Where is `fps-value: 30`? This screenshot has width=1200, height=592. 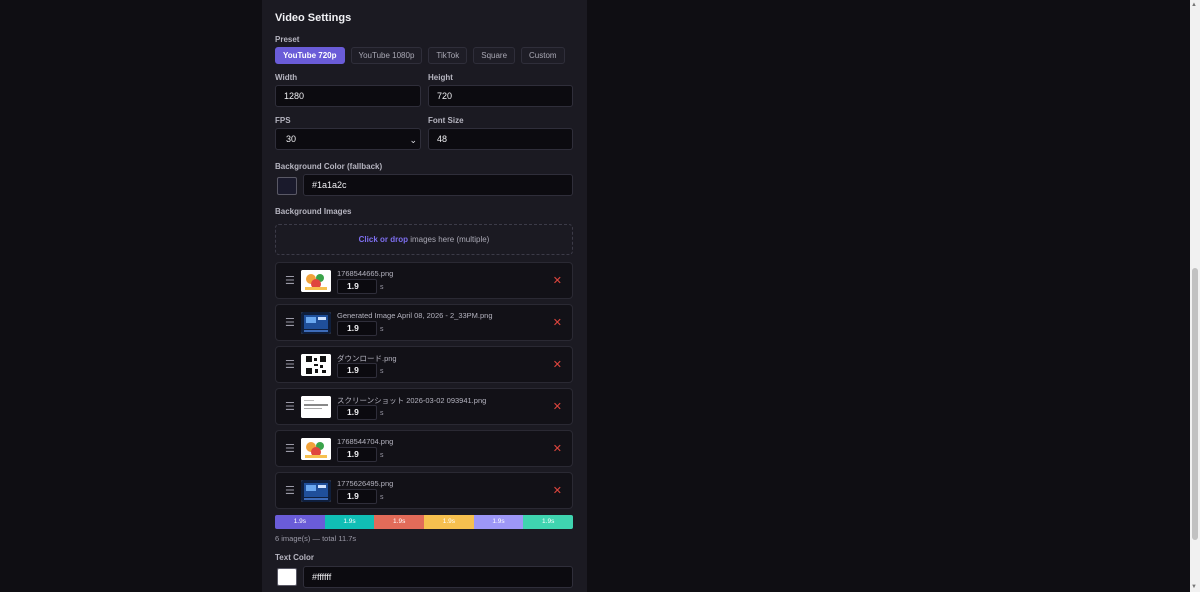
fps-value: 30 is located at coordinates (291, 139).